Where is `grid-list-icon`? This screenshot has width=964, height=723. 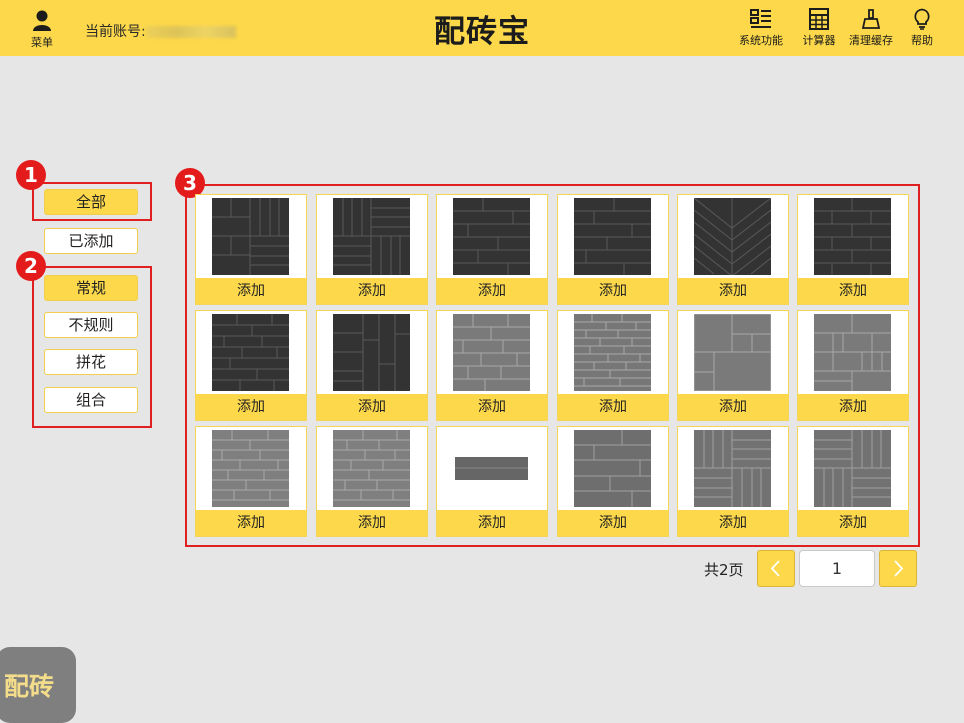
grid-list-icon is located at coordinates (760, 18).